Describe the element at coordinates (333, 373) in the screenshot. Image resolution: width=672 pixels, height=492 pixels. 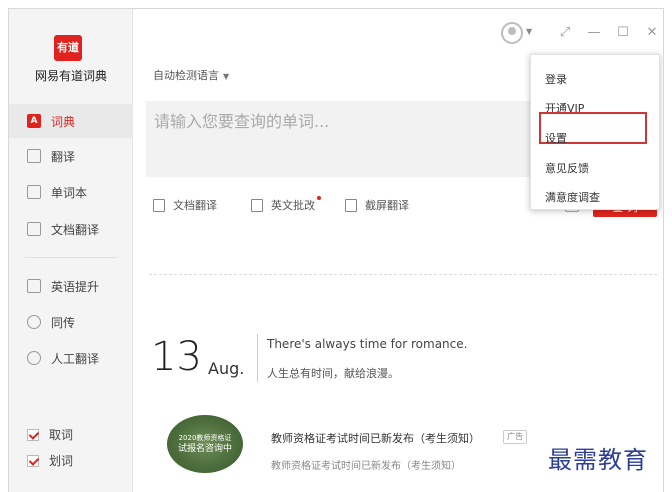
I see `daily-sentence-cn: 人生总有时间，献给浪漫。` at that location.